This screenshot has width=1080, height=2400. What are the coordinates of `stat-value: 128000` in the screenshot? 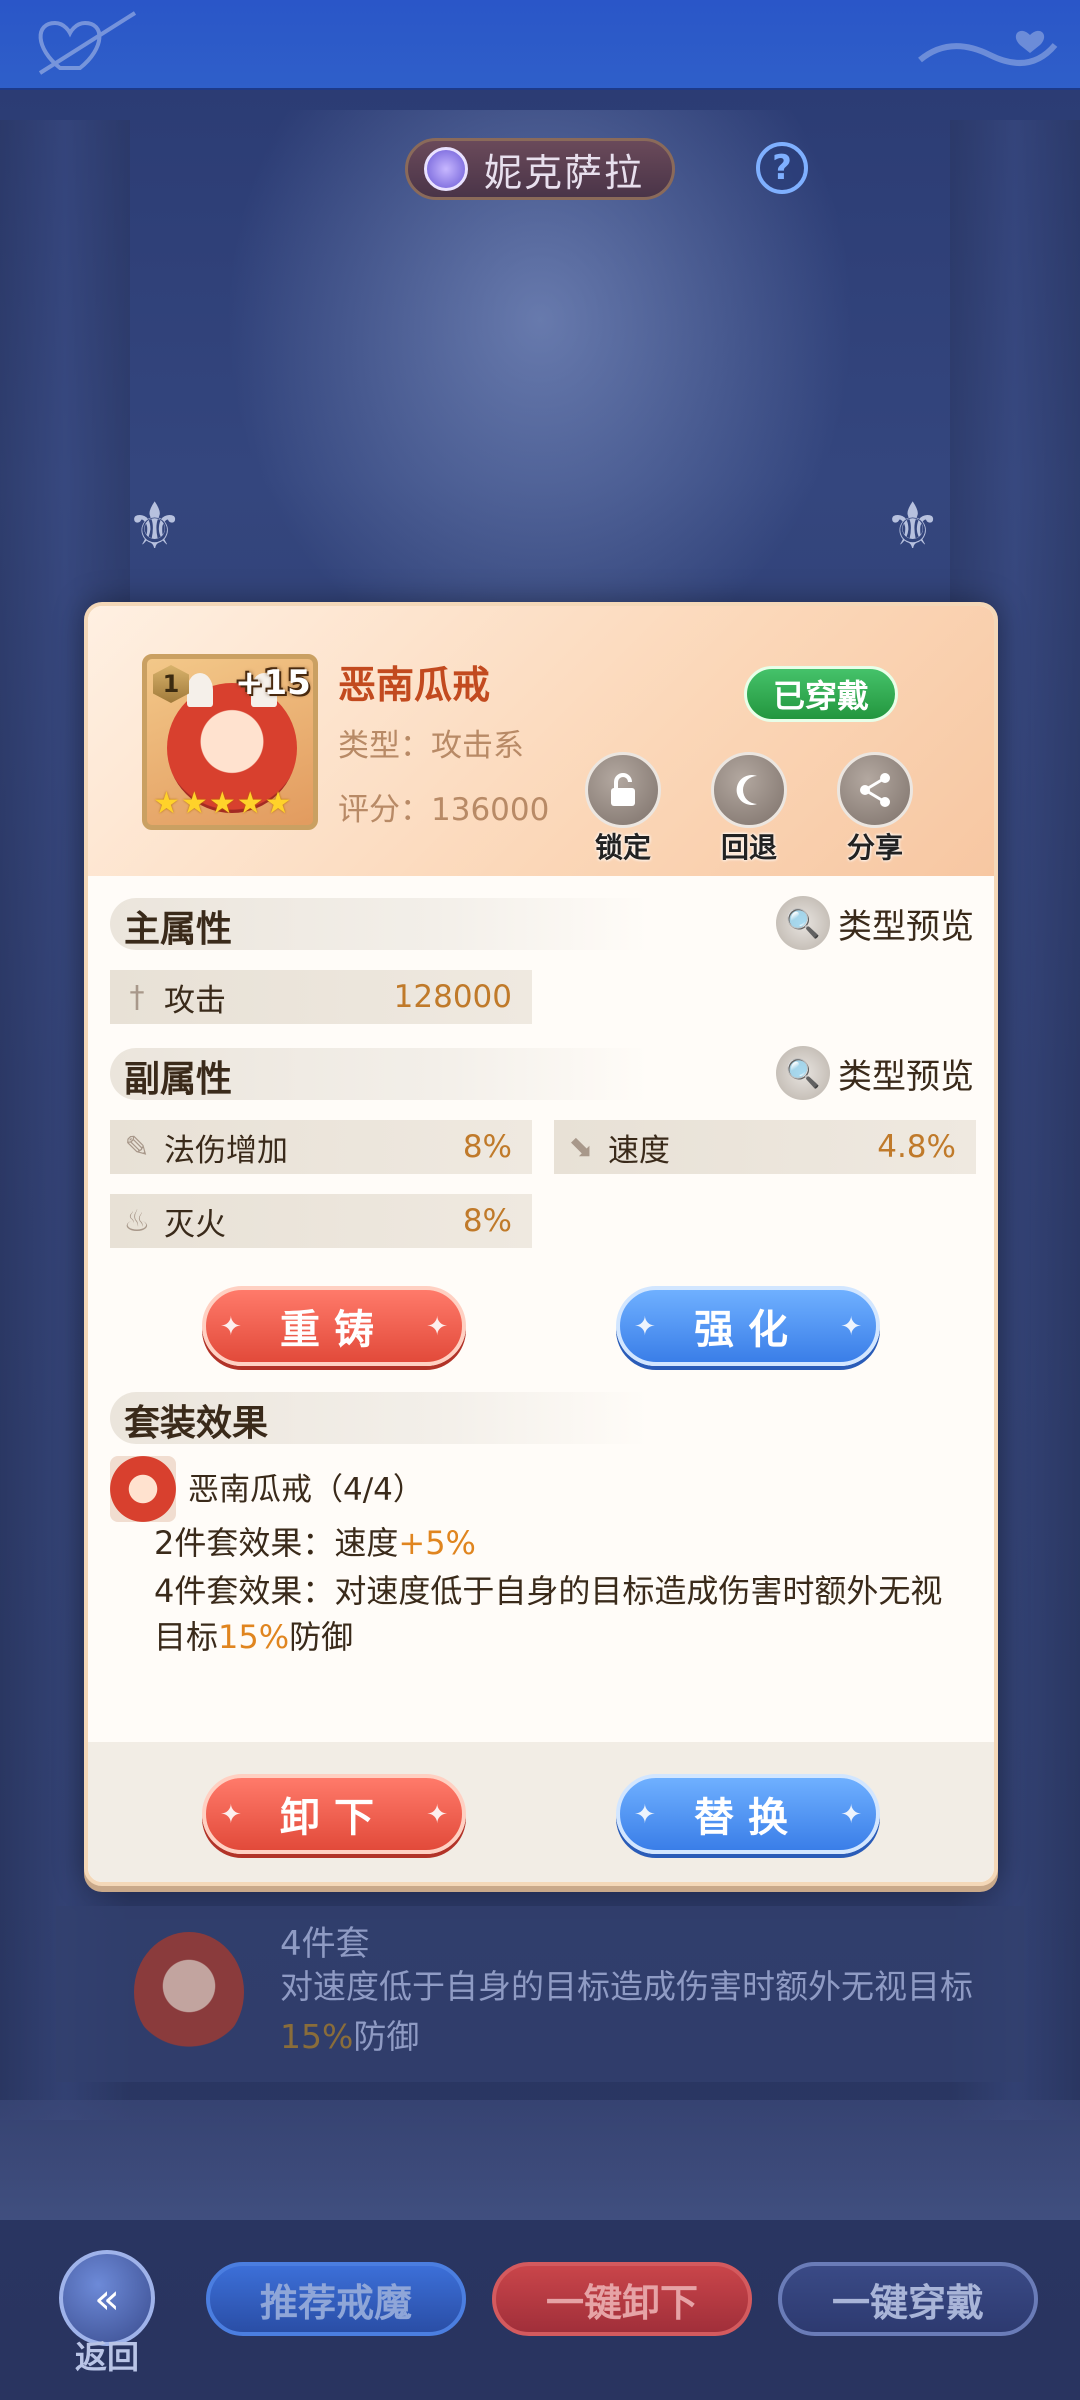 It's located at (452, 997).